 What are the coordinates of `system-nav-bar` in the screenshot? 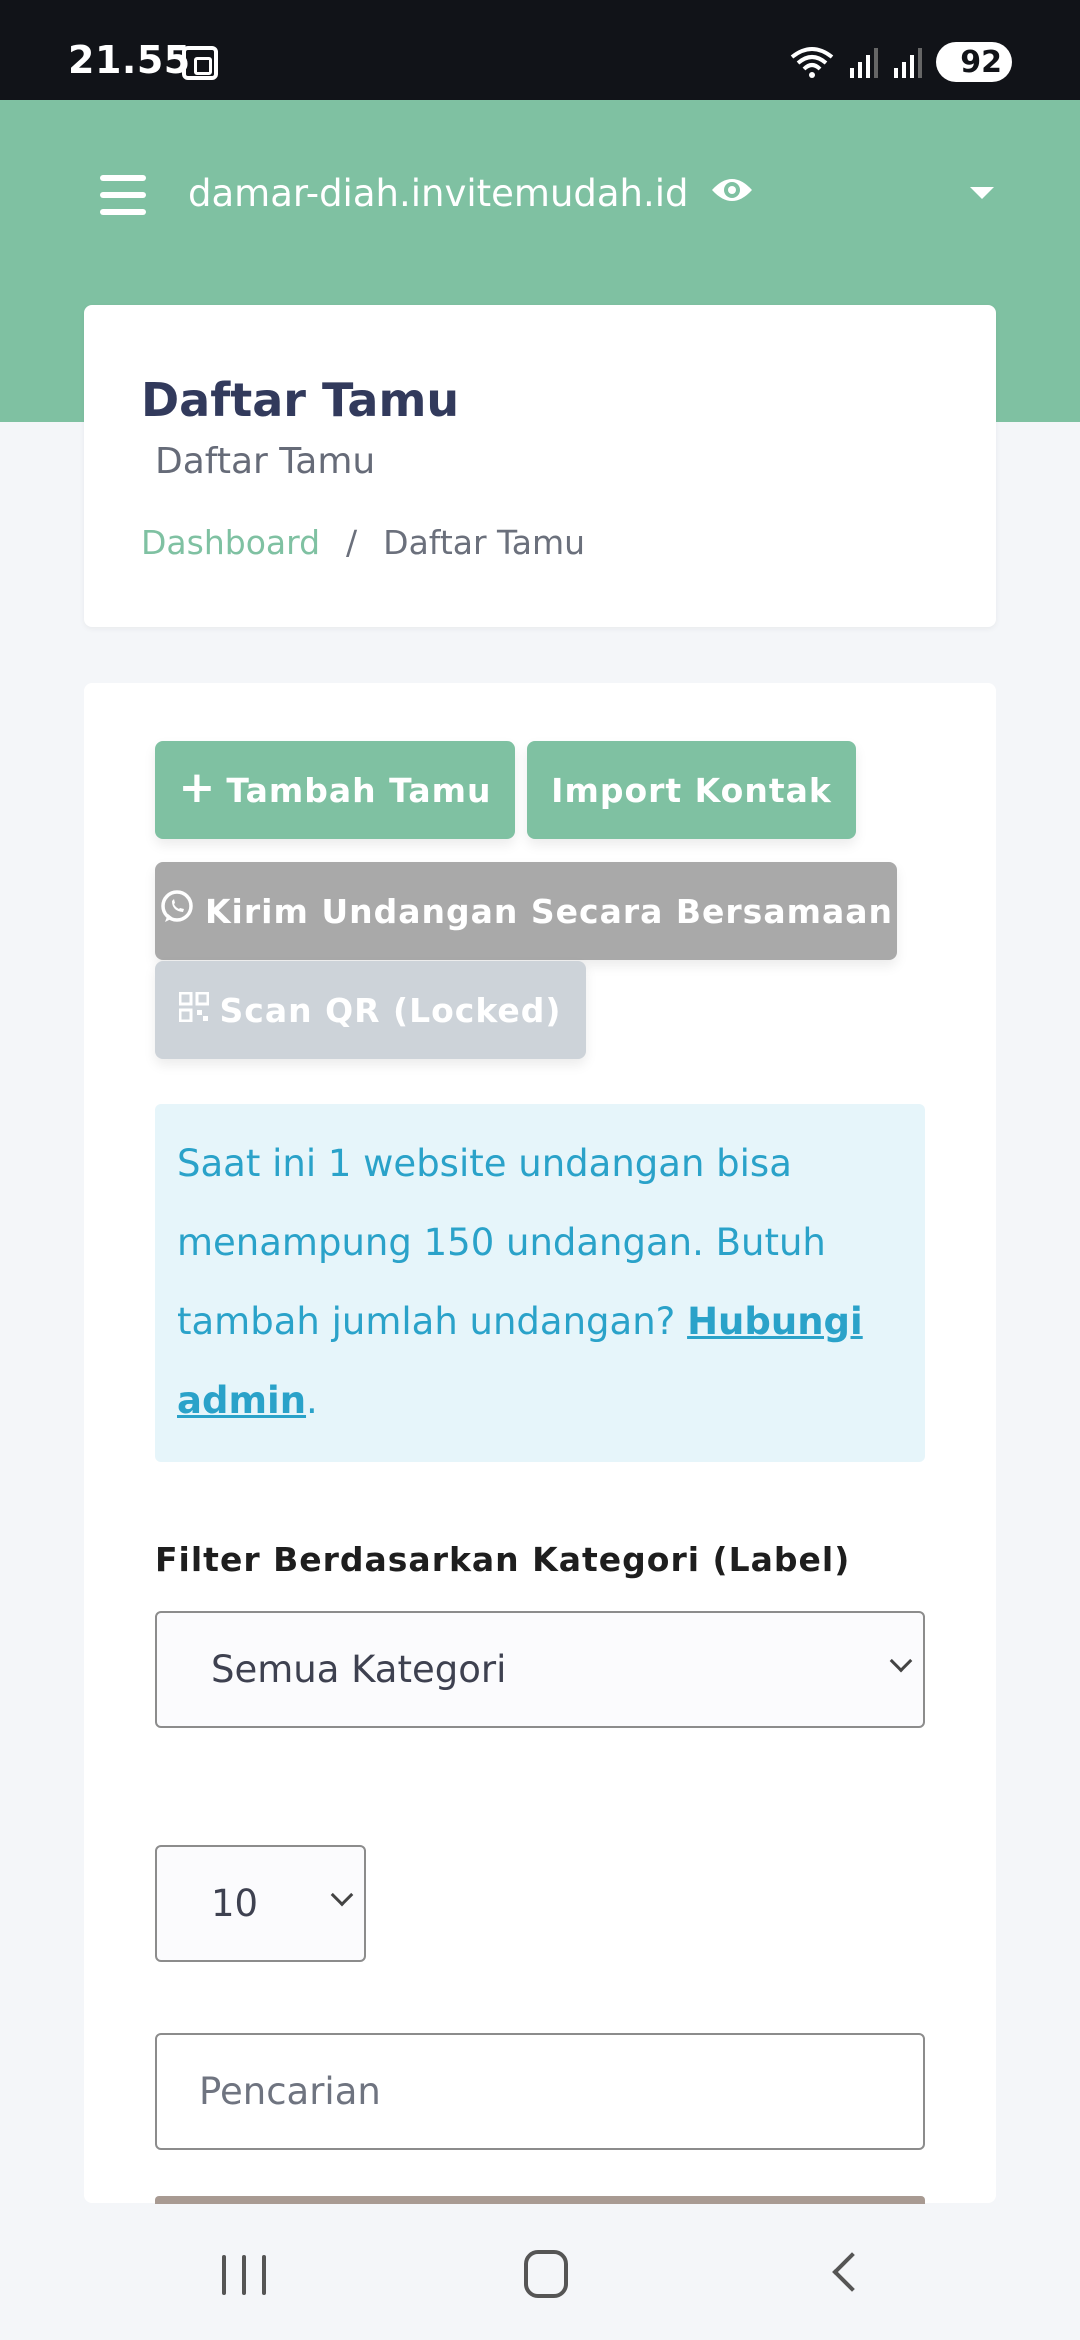 It's located at (540, 2272).